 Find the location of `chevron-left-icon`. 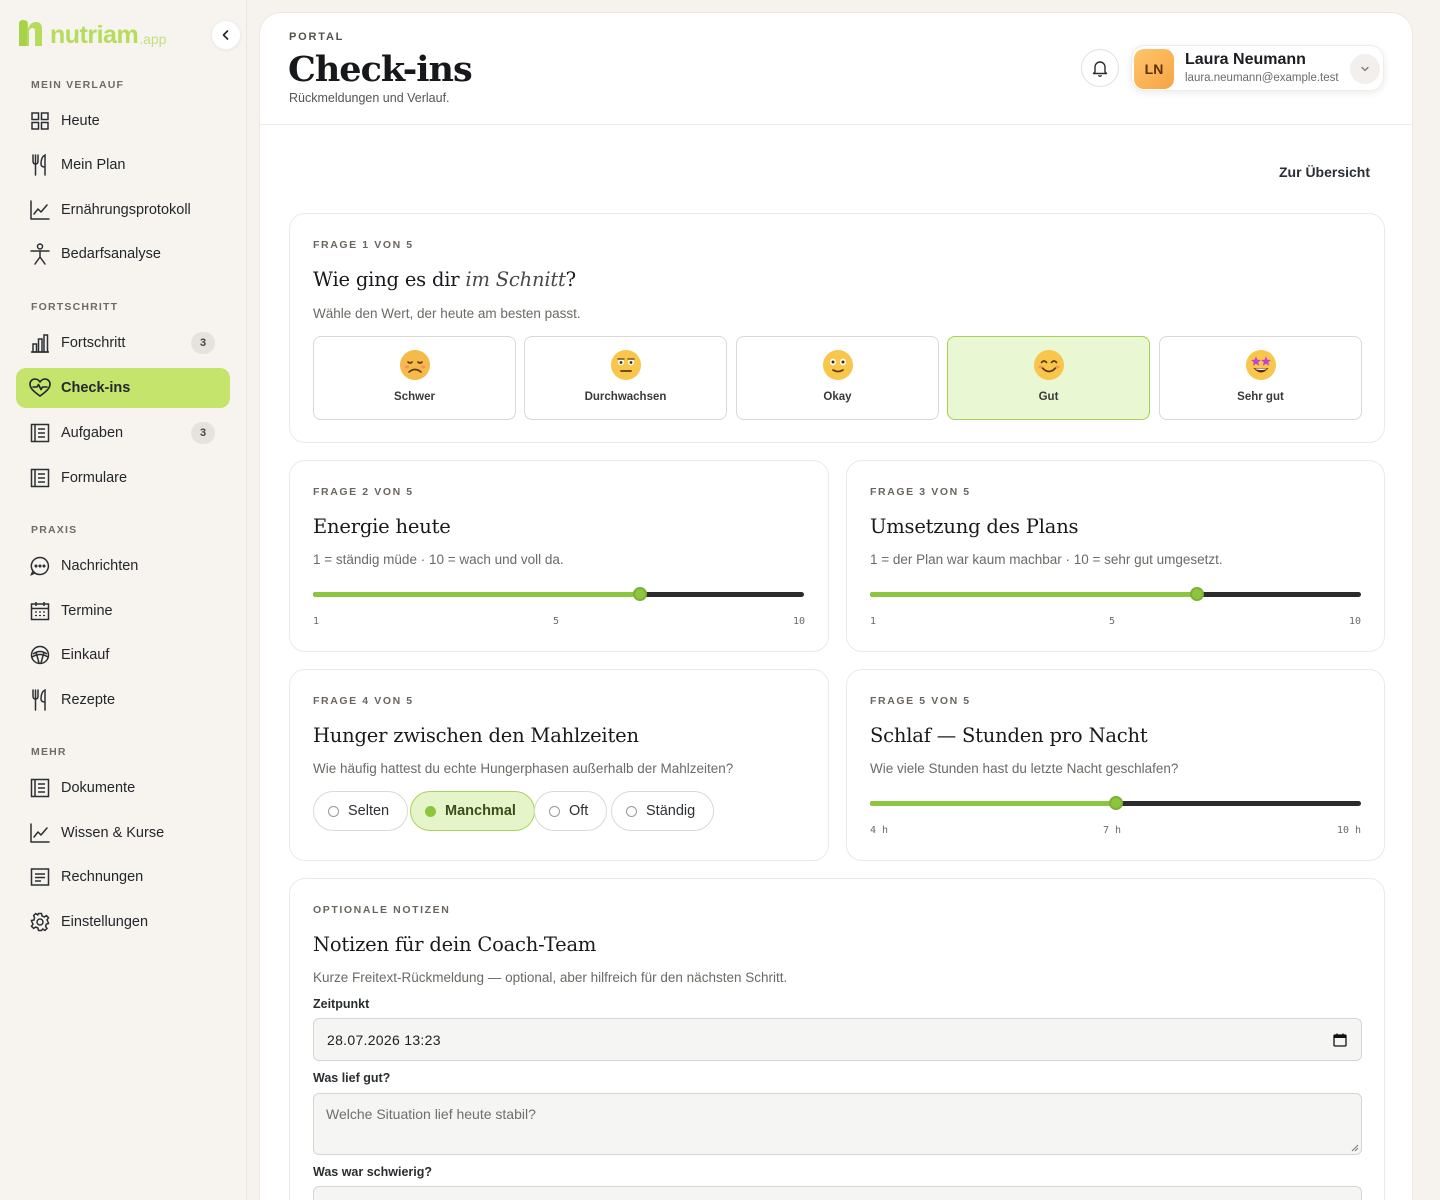

chevron-left-icon is located at coordinates (225, 35).